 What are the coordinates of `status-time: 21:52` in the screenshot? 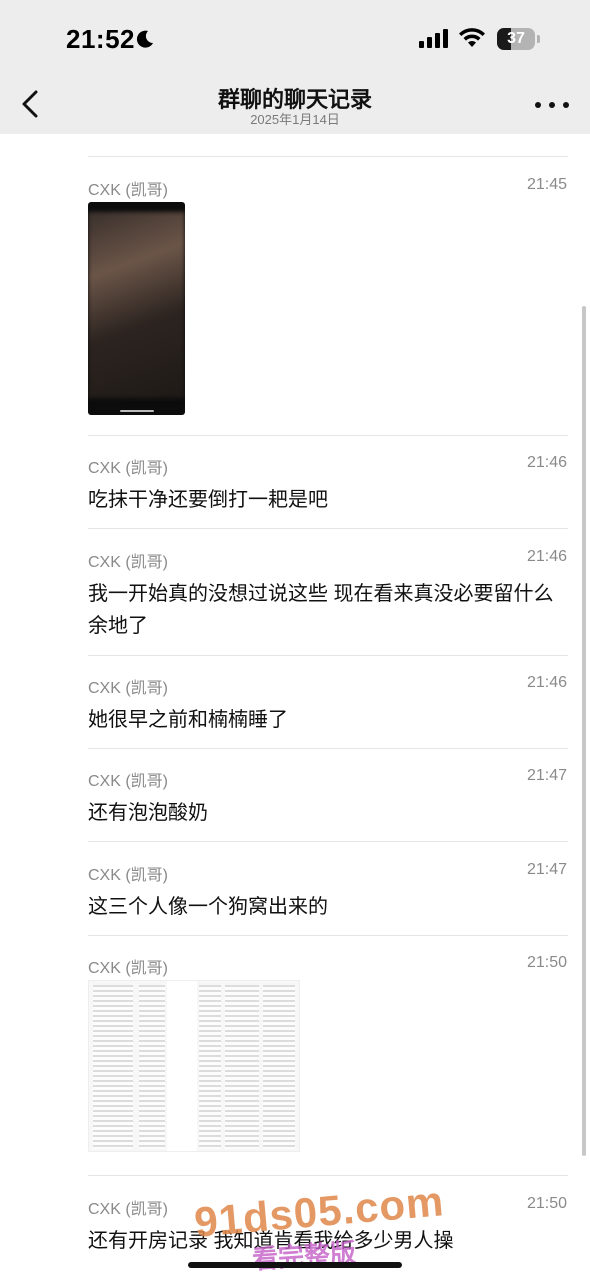 It's located at (100, 39).